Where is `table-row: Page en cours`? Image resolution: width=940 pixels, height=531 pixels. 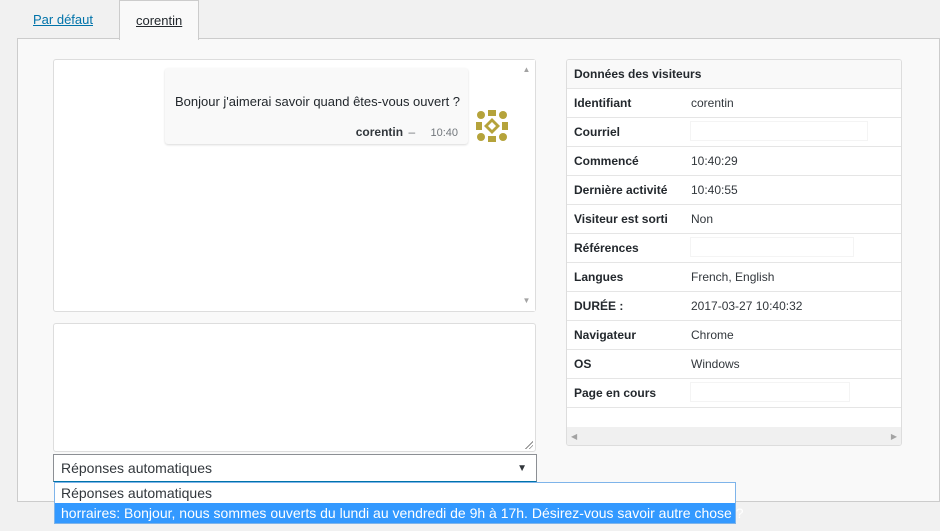
table-row: Page en cours is located at coordinates (734, 393).